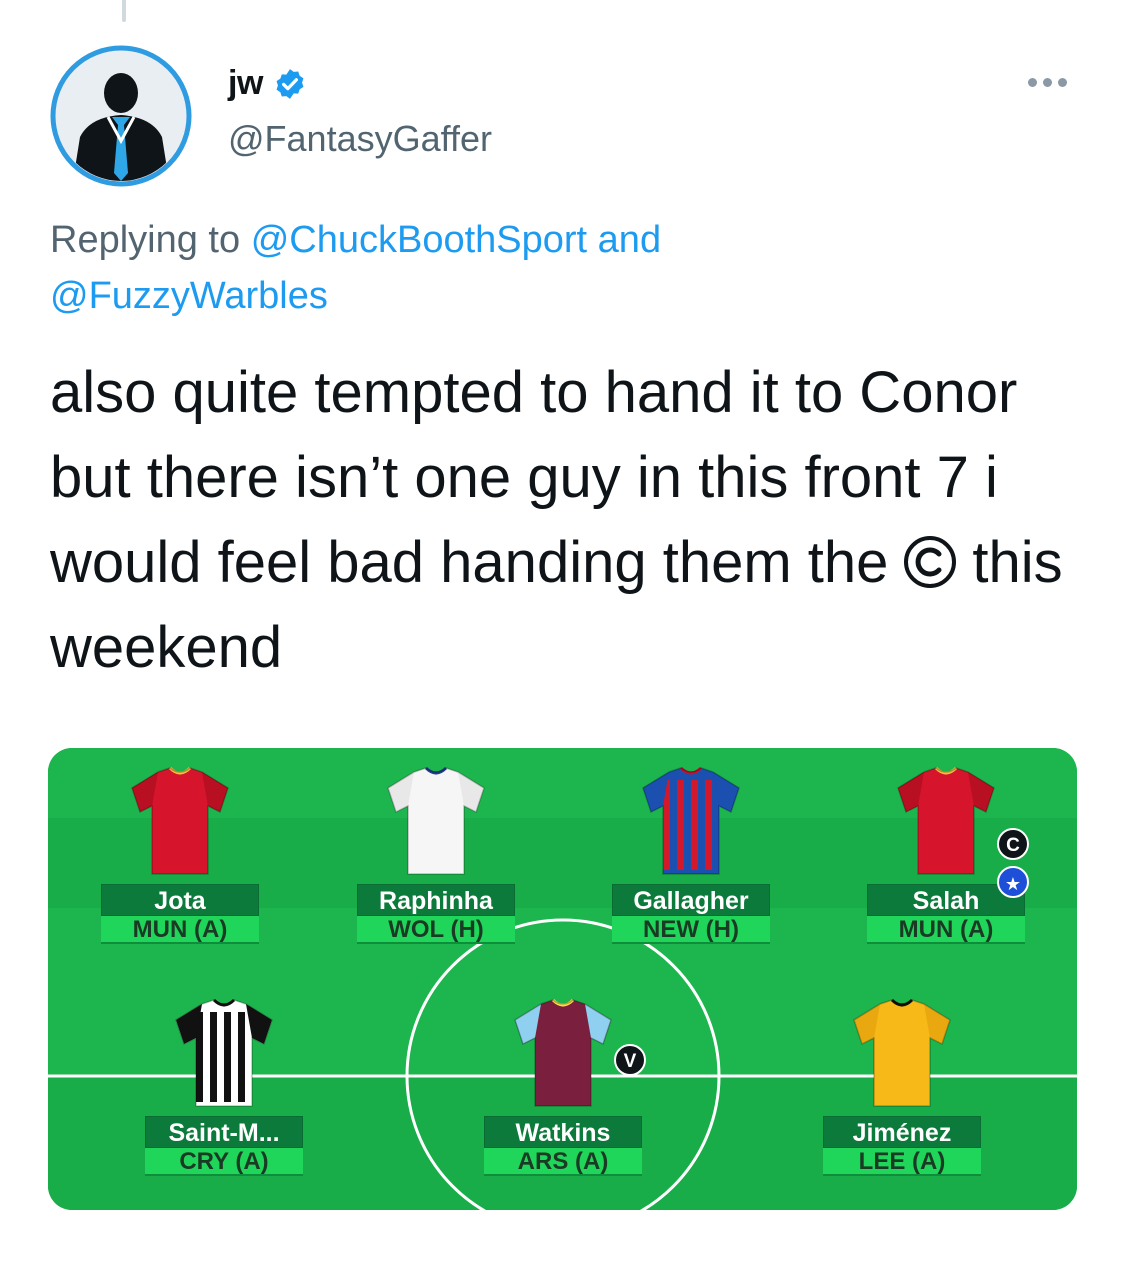 The image size is (1125, 1261). What do you see at coordinates (902, 1162) in the screenshot?
I see `player-fixture: LEE (A)` at bounding box center [902, 1162].